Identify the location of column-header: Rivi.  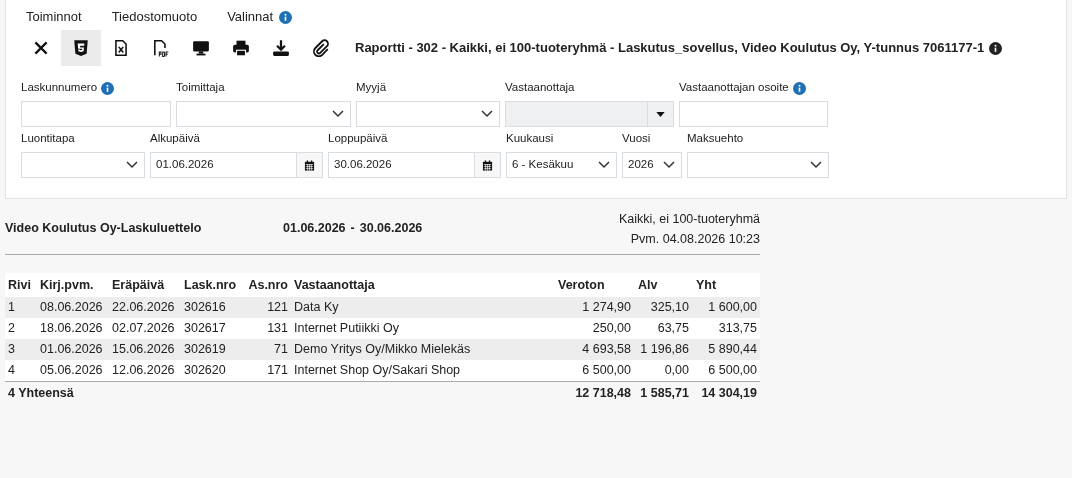
(21, 285).